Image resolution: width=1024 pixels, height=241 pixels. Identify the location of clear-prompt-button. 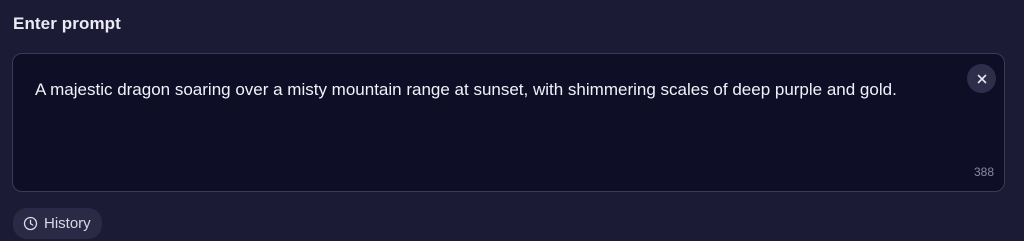
(981, 78).